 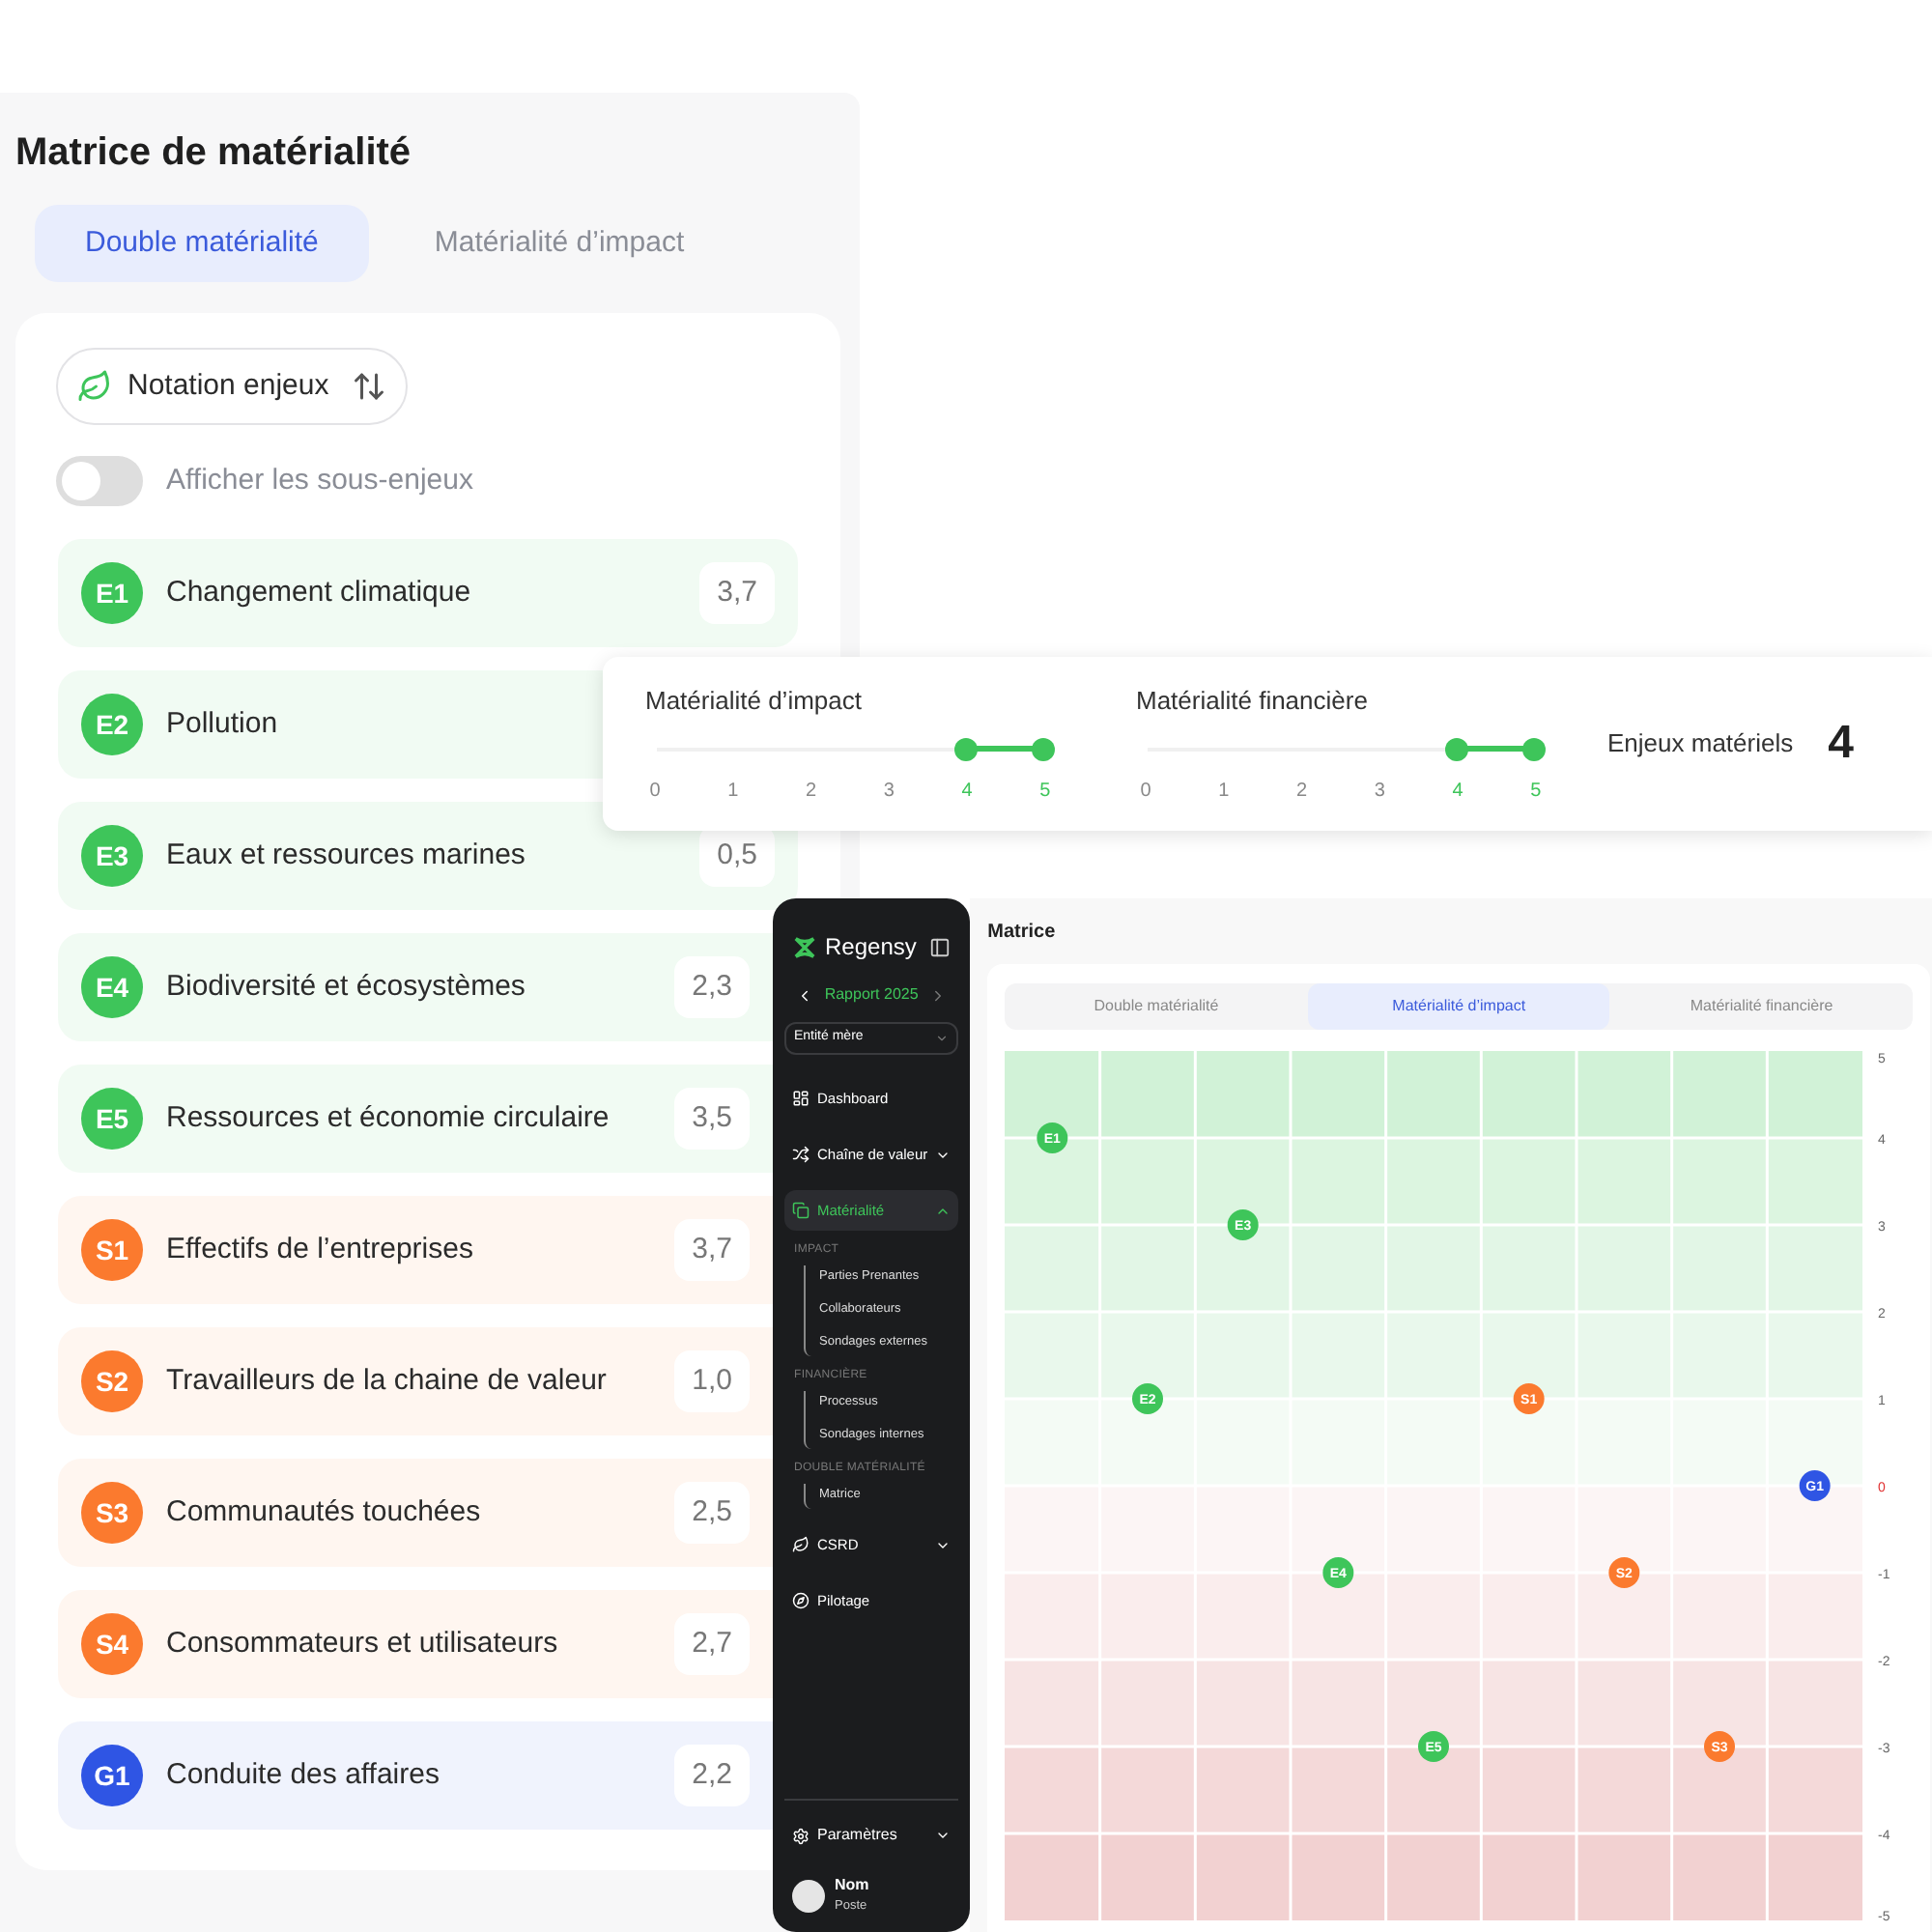 I want to click on issue-label: Travailleurs de la chaine de valeur, so click(x=387, y=1381).